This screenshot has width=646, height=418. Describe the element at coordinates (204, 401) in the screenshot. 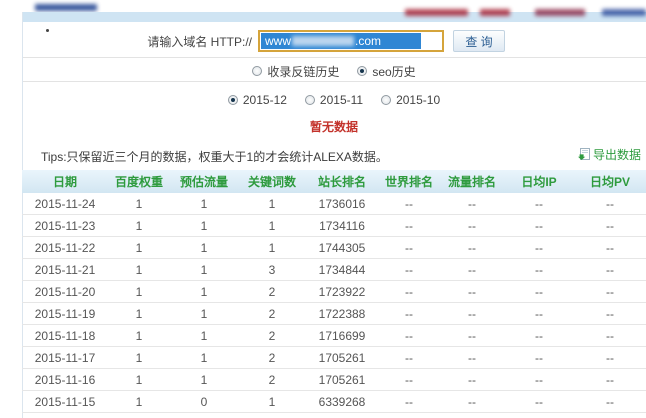

I see `table-cell: 0` at that location.